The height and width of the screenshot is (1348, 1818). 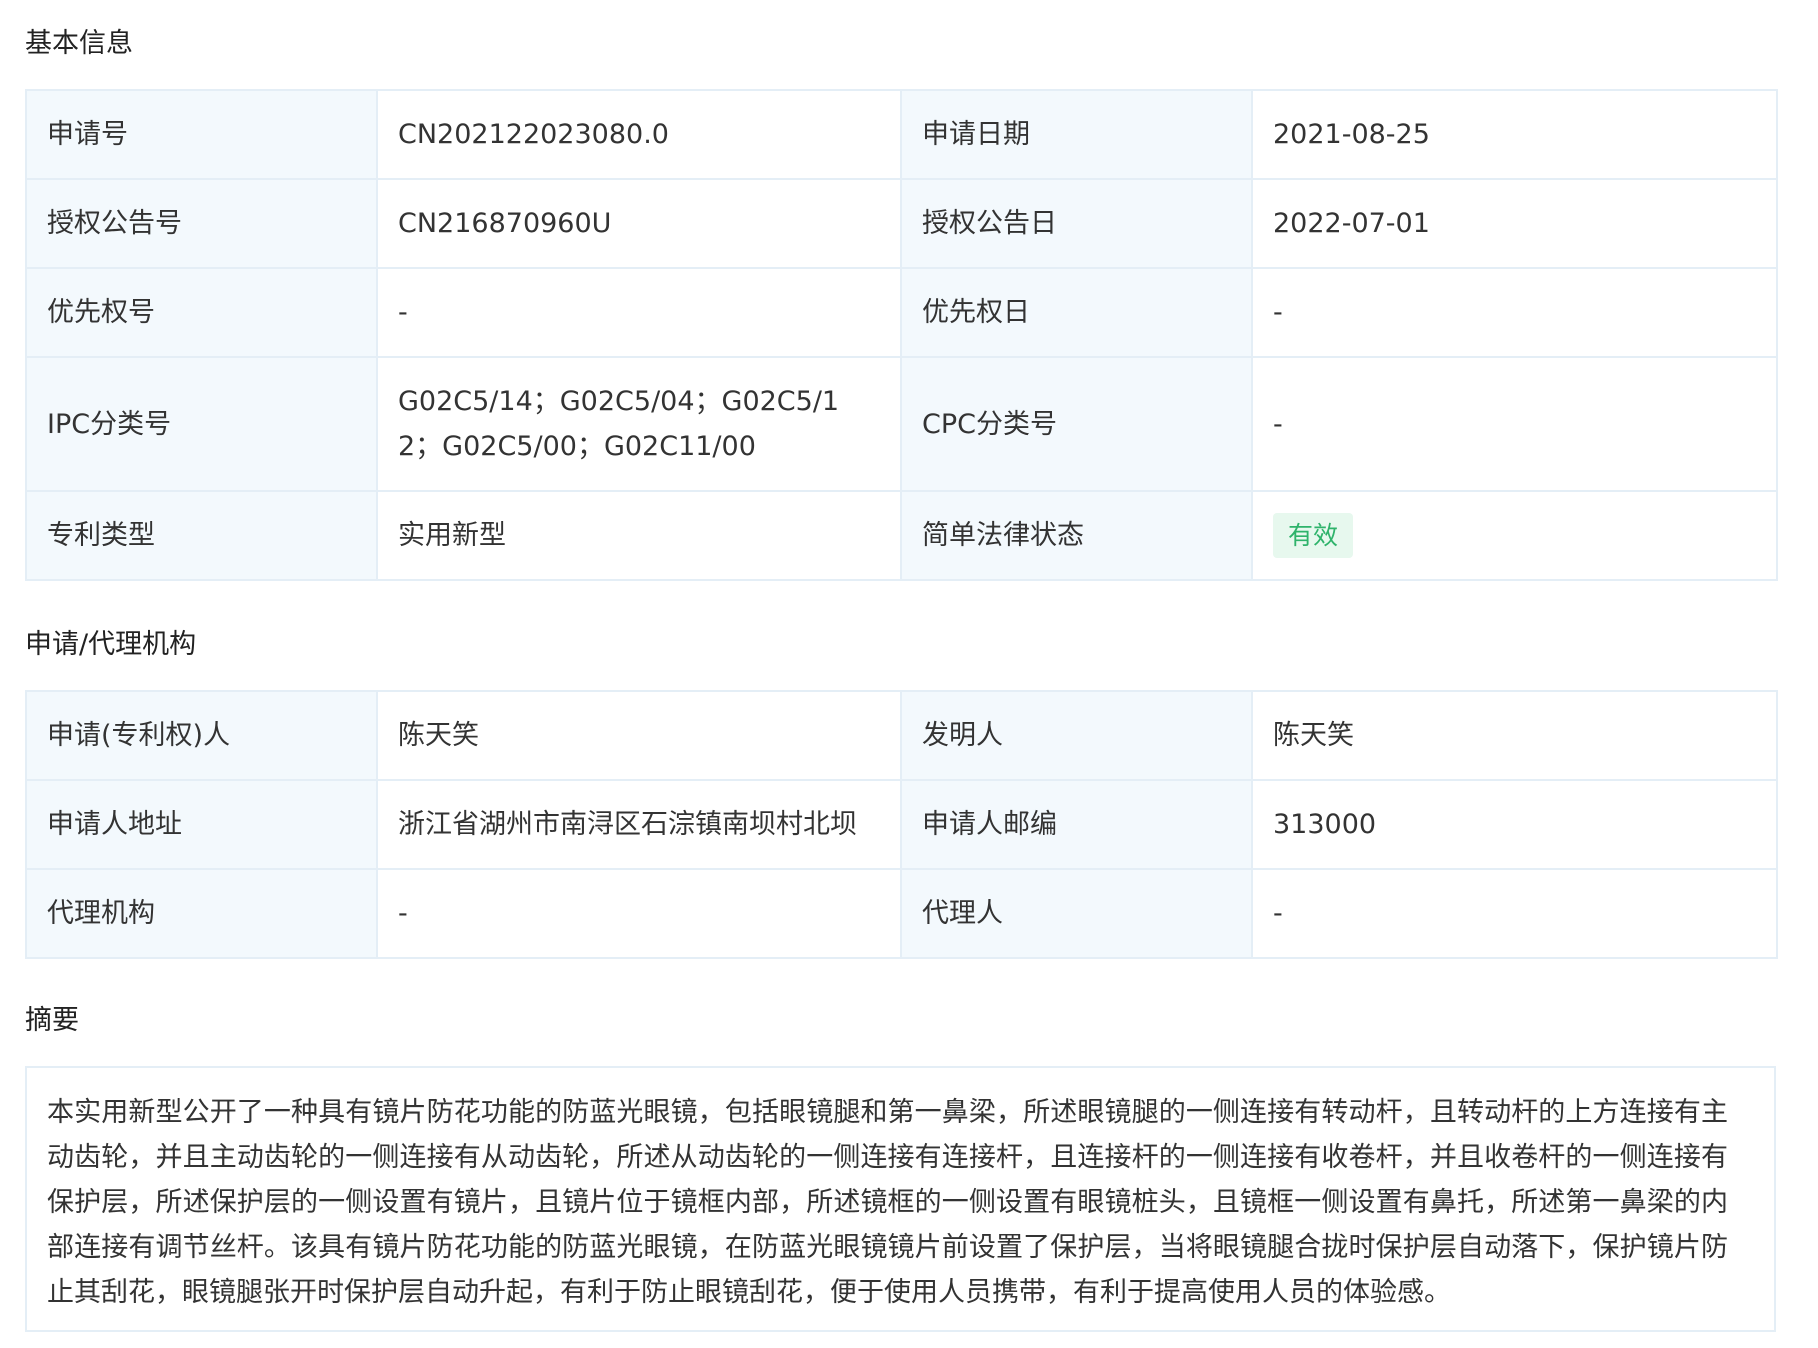 I want to click on field-label: 授权公告号, so click(x=201, y=223).